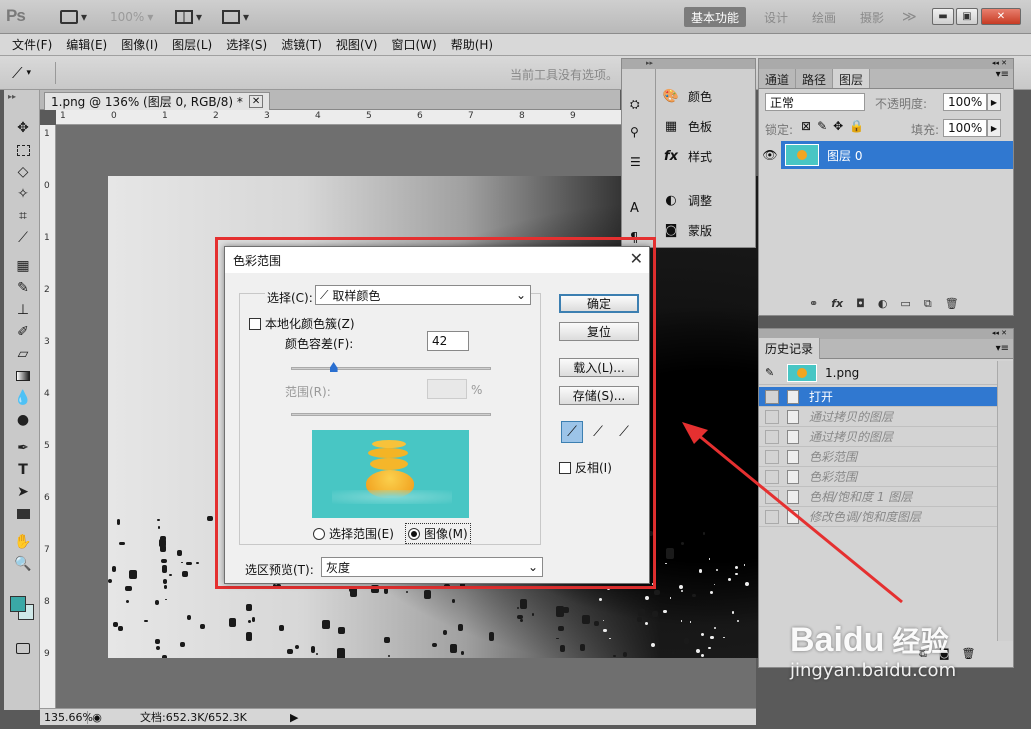 Image resolution: width=1031 pixels, height=729 pixels. I want to click on clone-source-icon: ⚲, so click(634, 132).